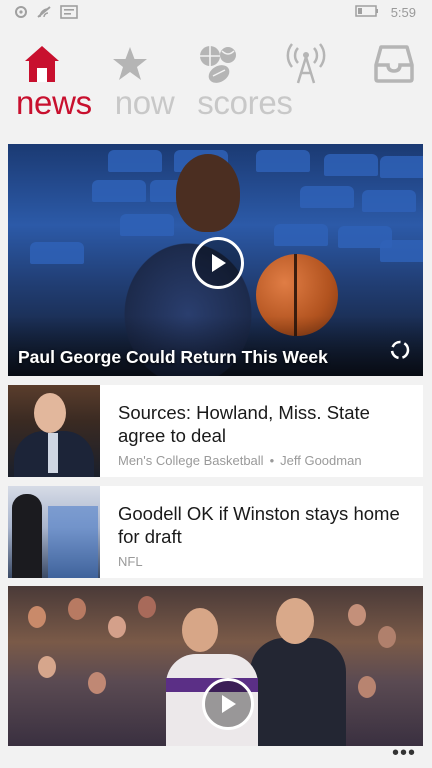 This screenshot has height=768, width=432. Describe the element at coordinates (54, 103) in the screenshot. I see `pivot-news: news` at that location.